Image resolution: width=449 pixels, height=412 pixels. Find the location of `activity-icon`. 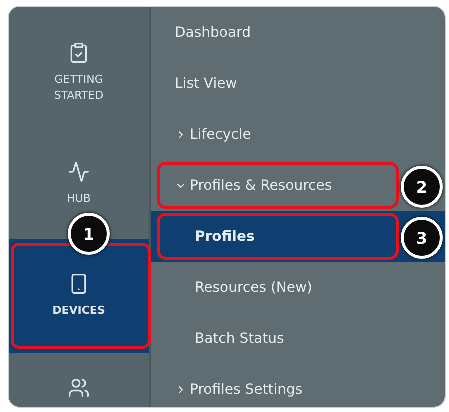

activity-icon is located at coordinates (79, 171).